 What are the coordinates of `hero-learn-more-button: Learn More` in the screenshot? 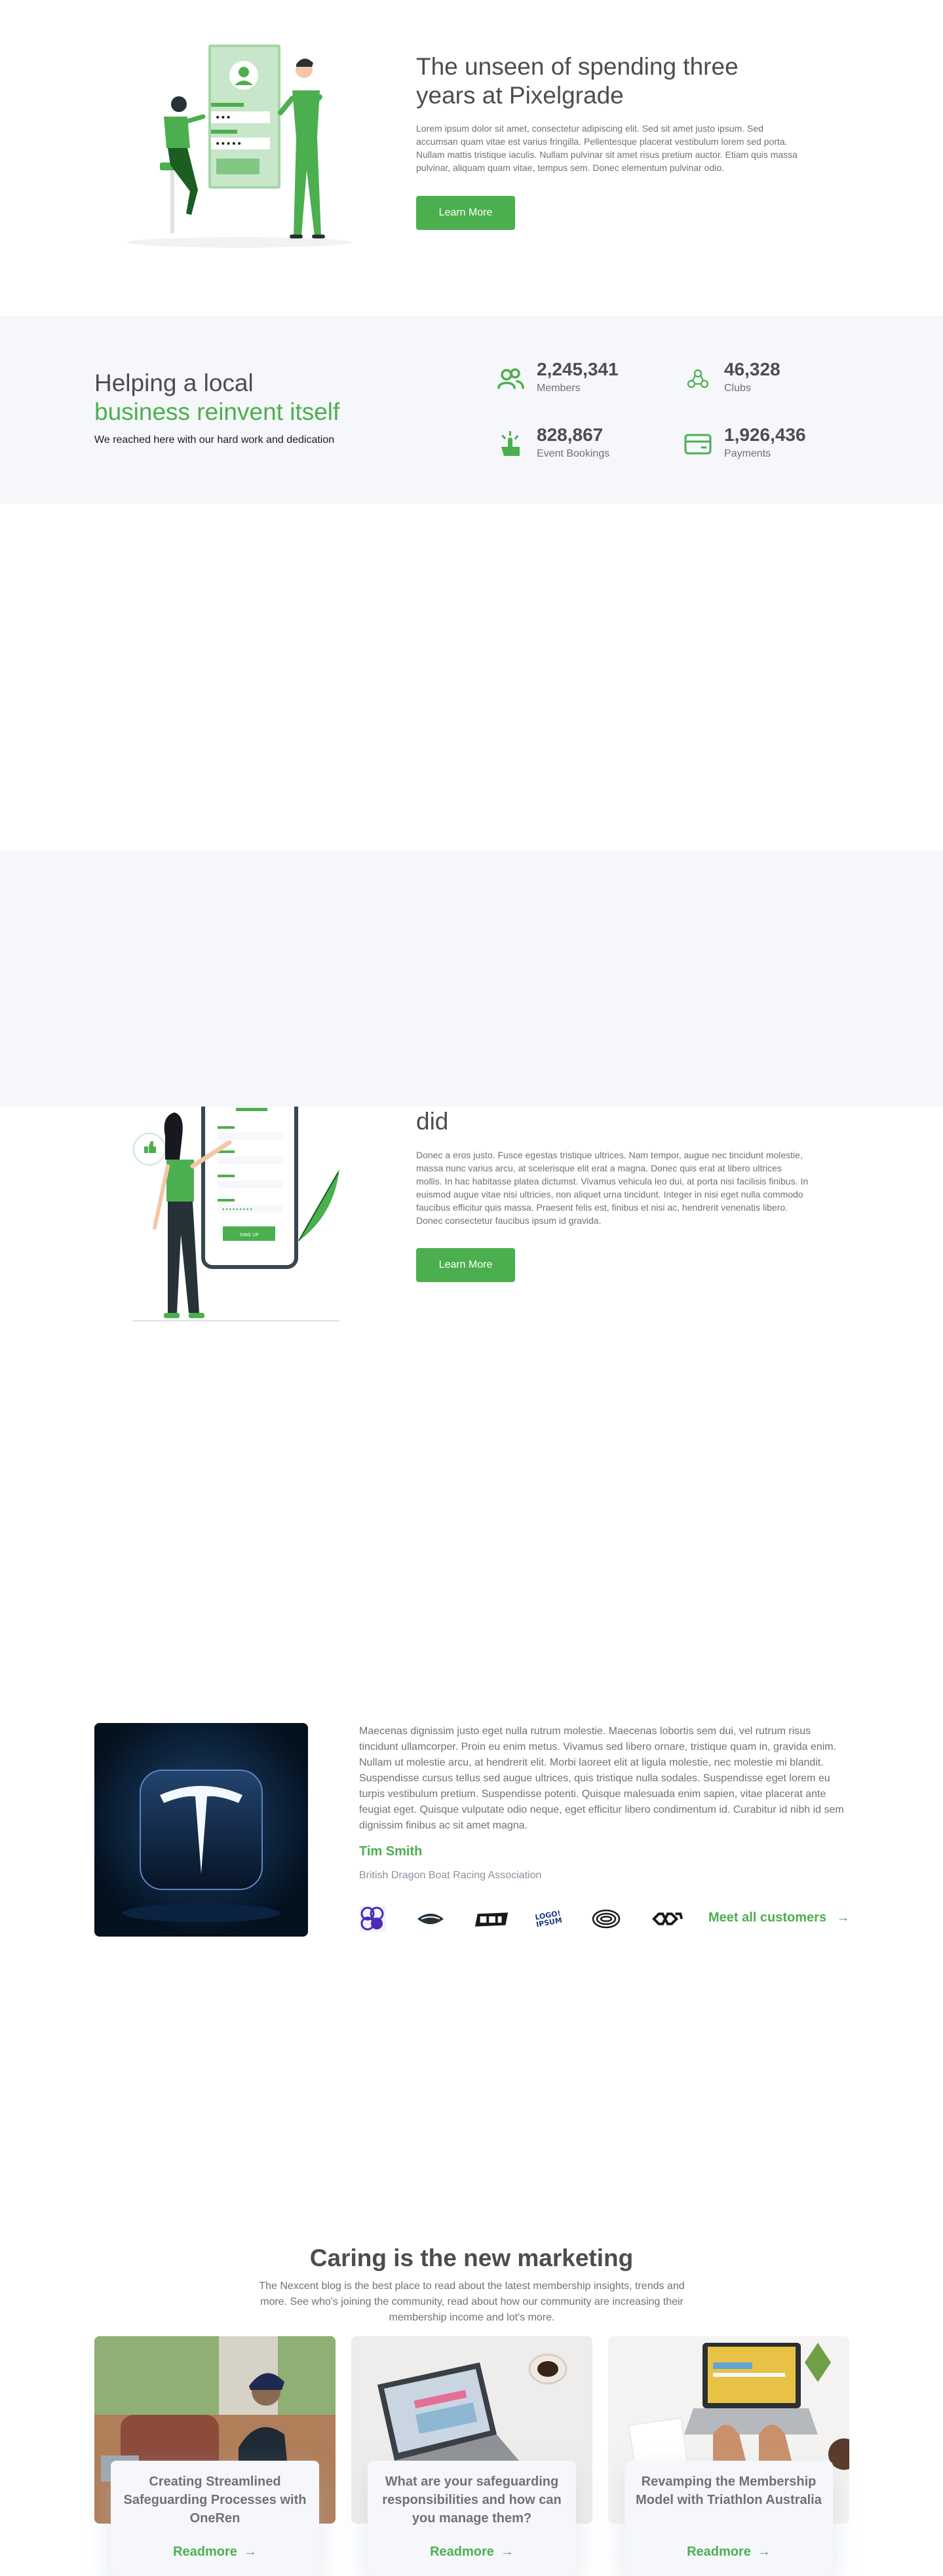 It's located at (465, 213).